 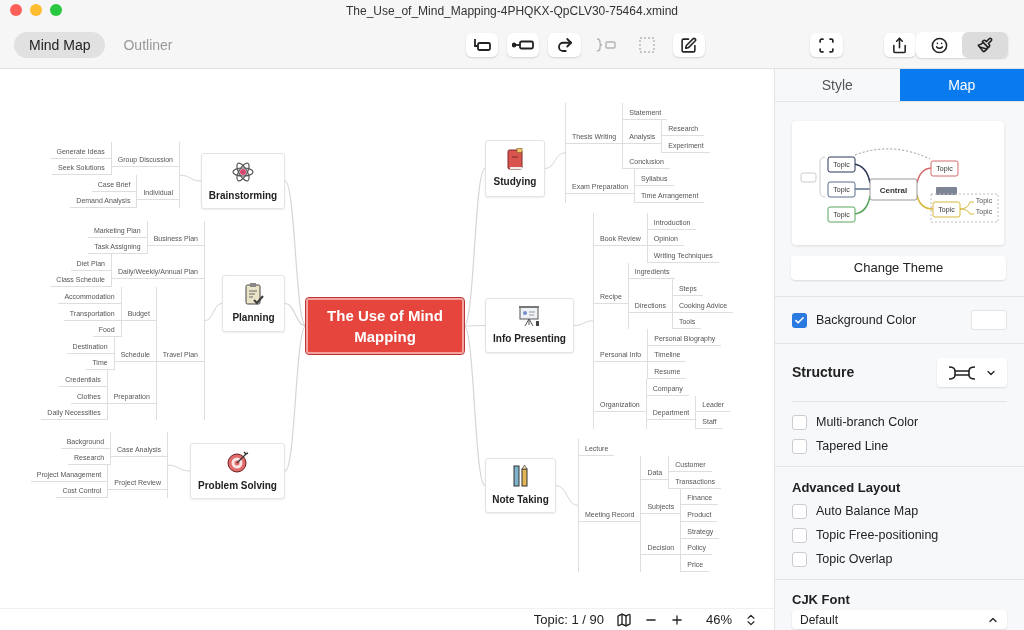 I want to click on change-theme-button: Change Theme, so click(x=898, y=268).